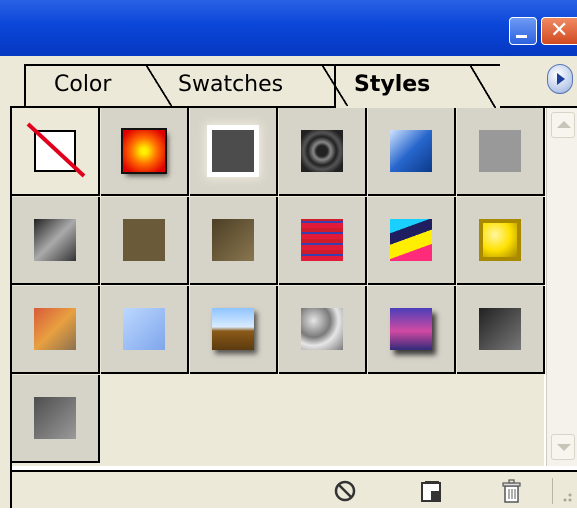  I want to click on style-swatch-blue-bevel, so click(412, 152).